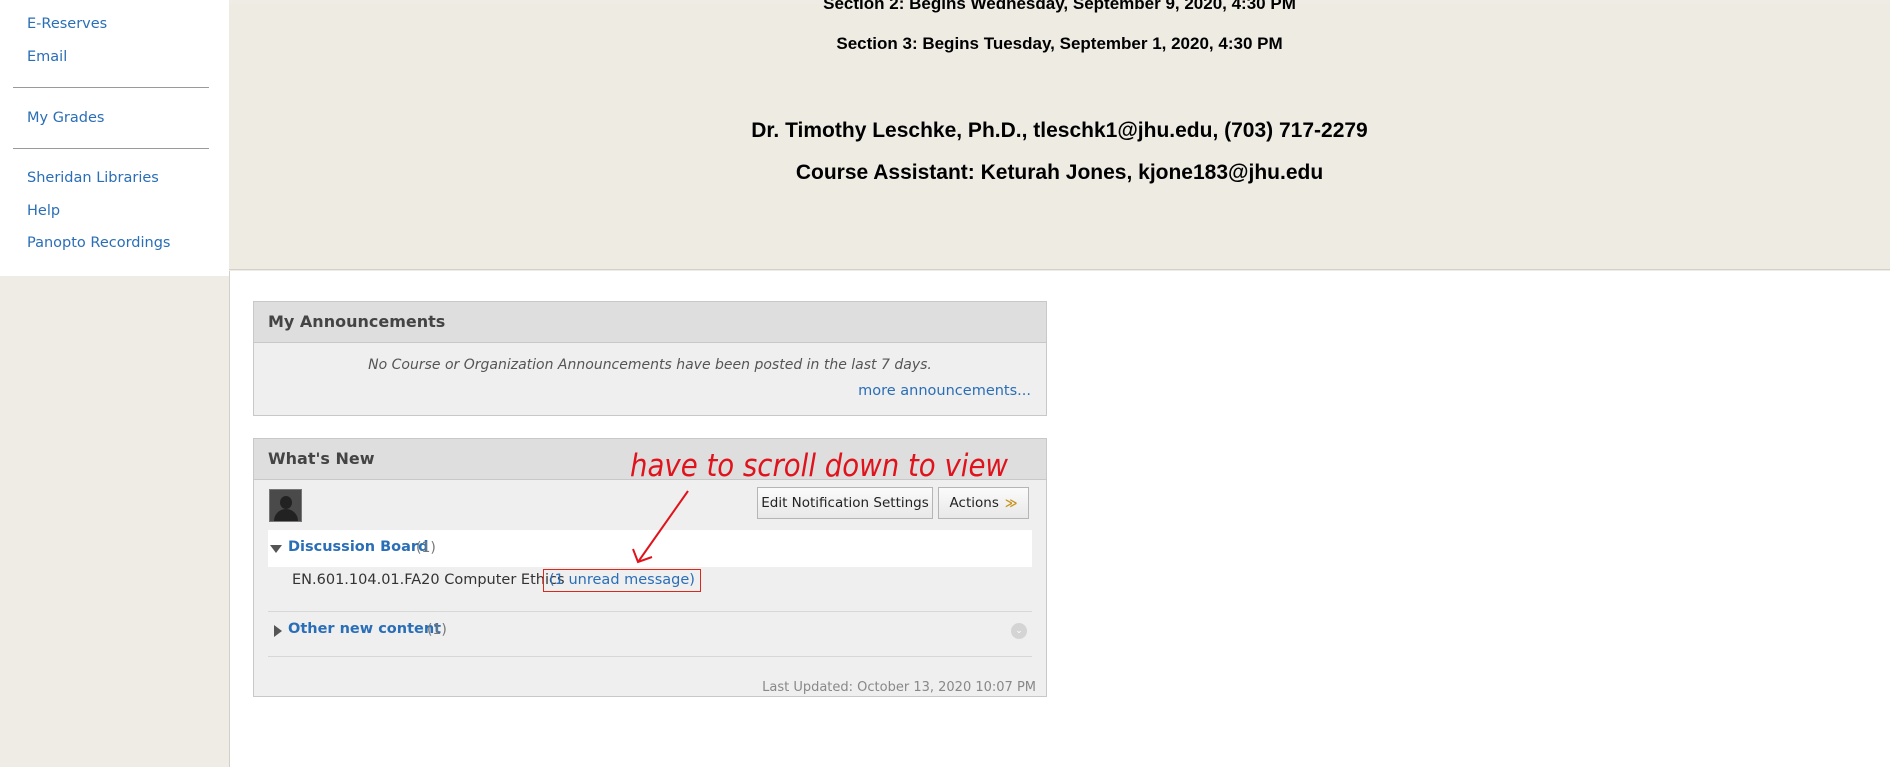 The width and height of the screenshot is (1890, 767). What do you see at coordinates (1011, 503) in the screenshot?
I see `double-chevron-down-icon: ≫` at bounding box center [1011, 503].